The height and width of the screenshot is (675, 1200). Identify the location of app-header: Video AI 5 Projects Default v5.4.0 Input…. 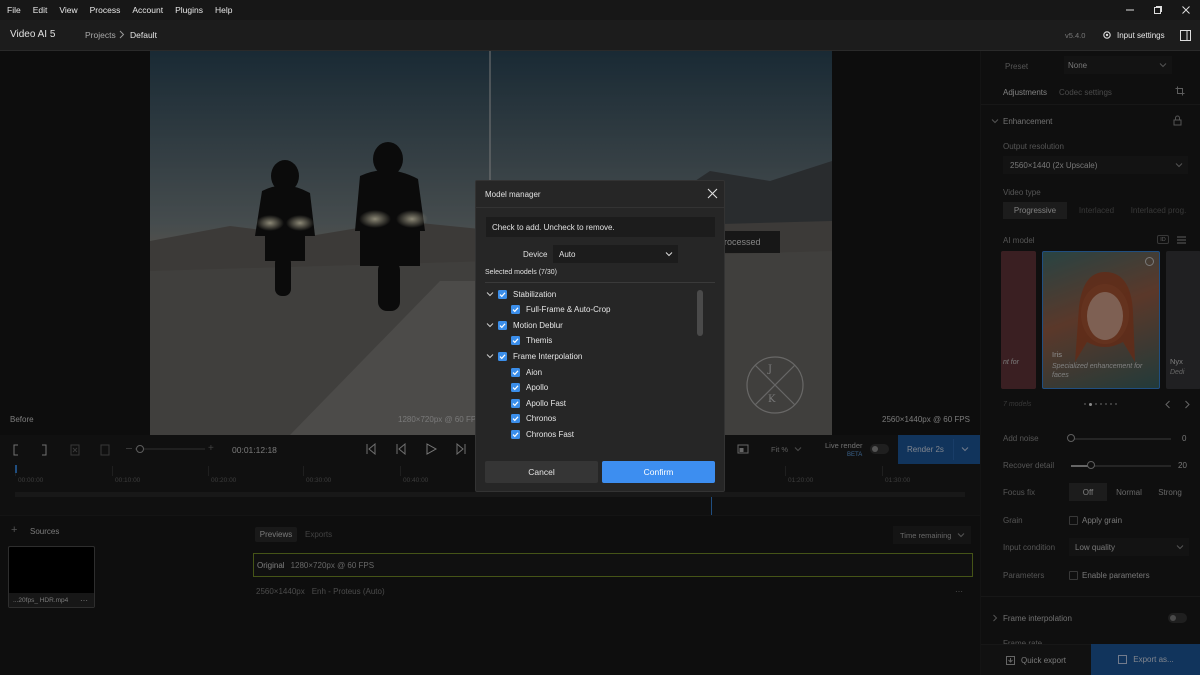
(600, 35).